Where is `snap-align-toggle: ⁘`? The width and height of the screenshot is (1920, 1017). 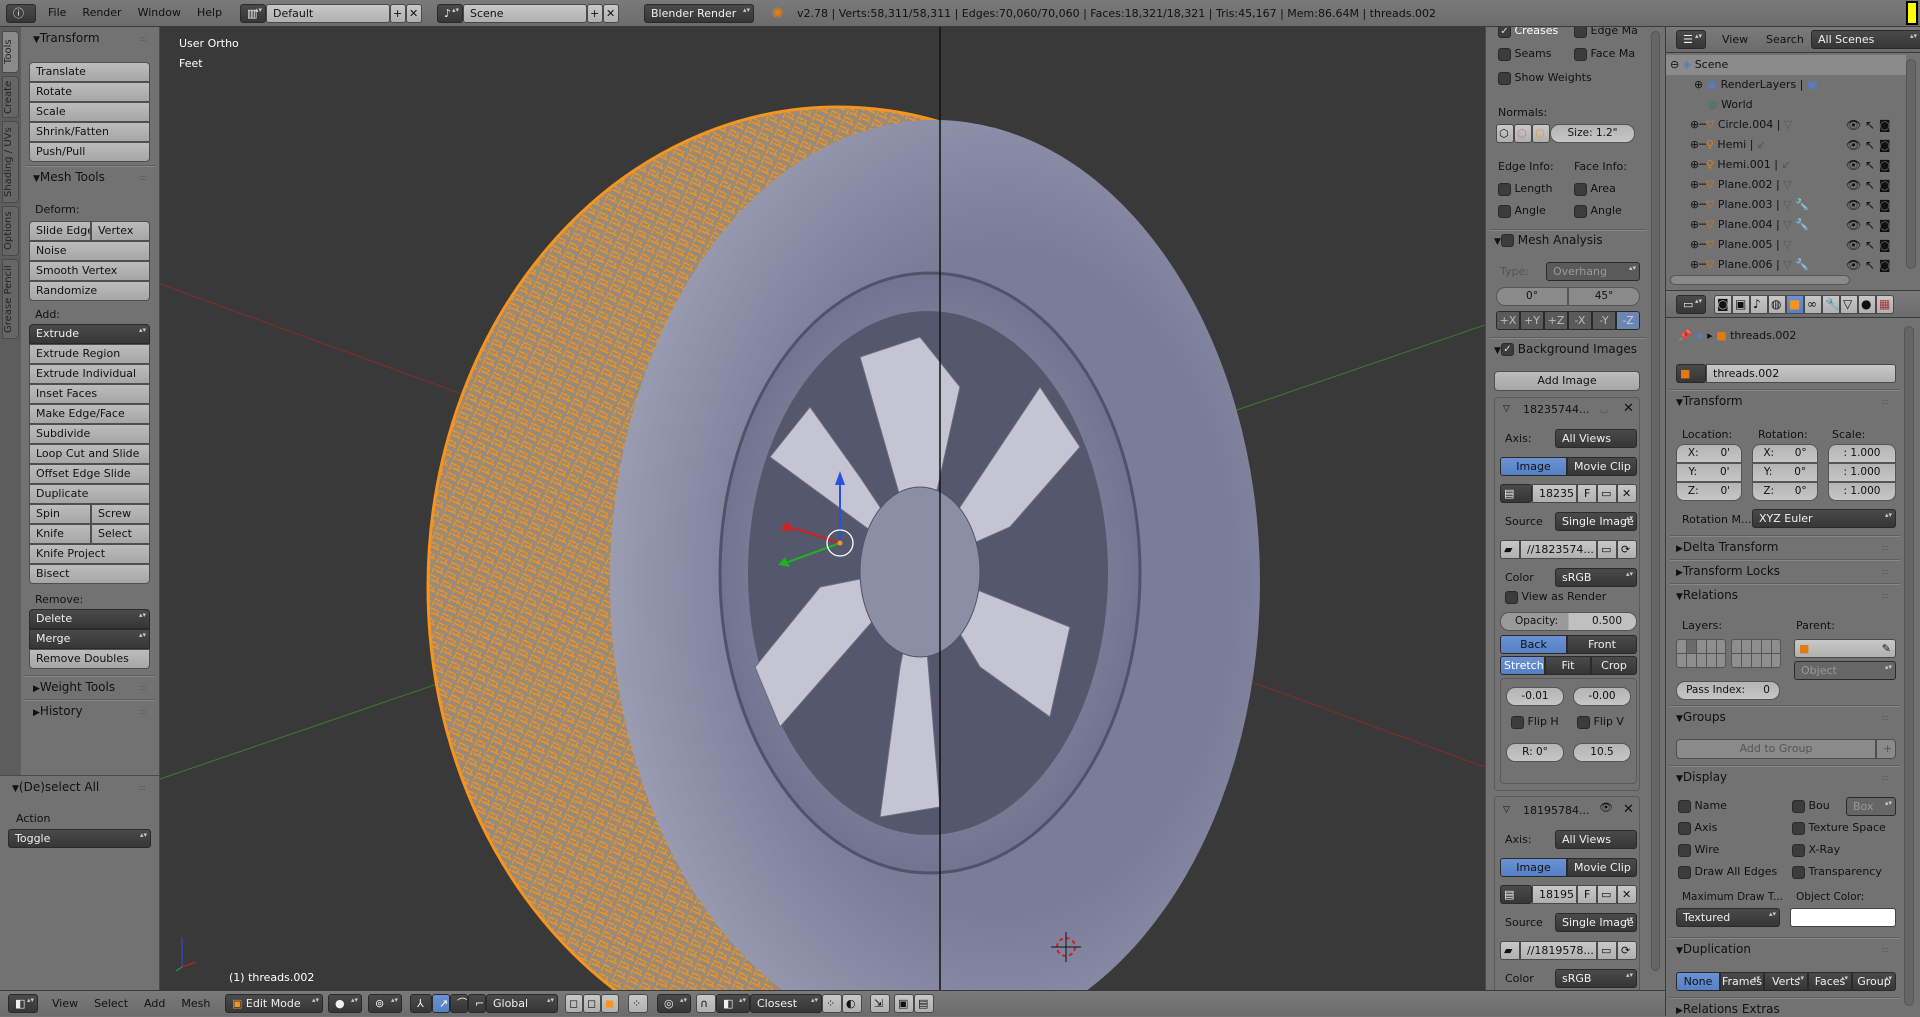 snap-align-toggle: ⁘ is located at coordinates (832, 1003).